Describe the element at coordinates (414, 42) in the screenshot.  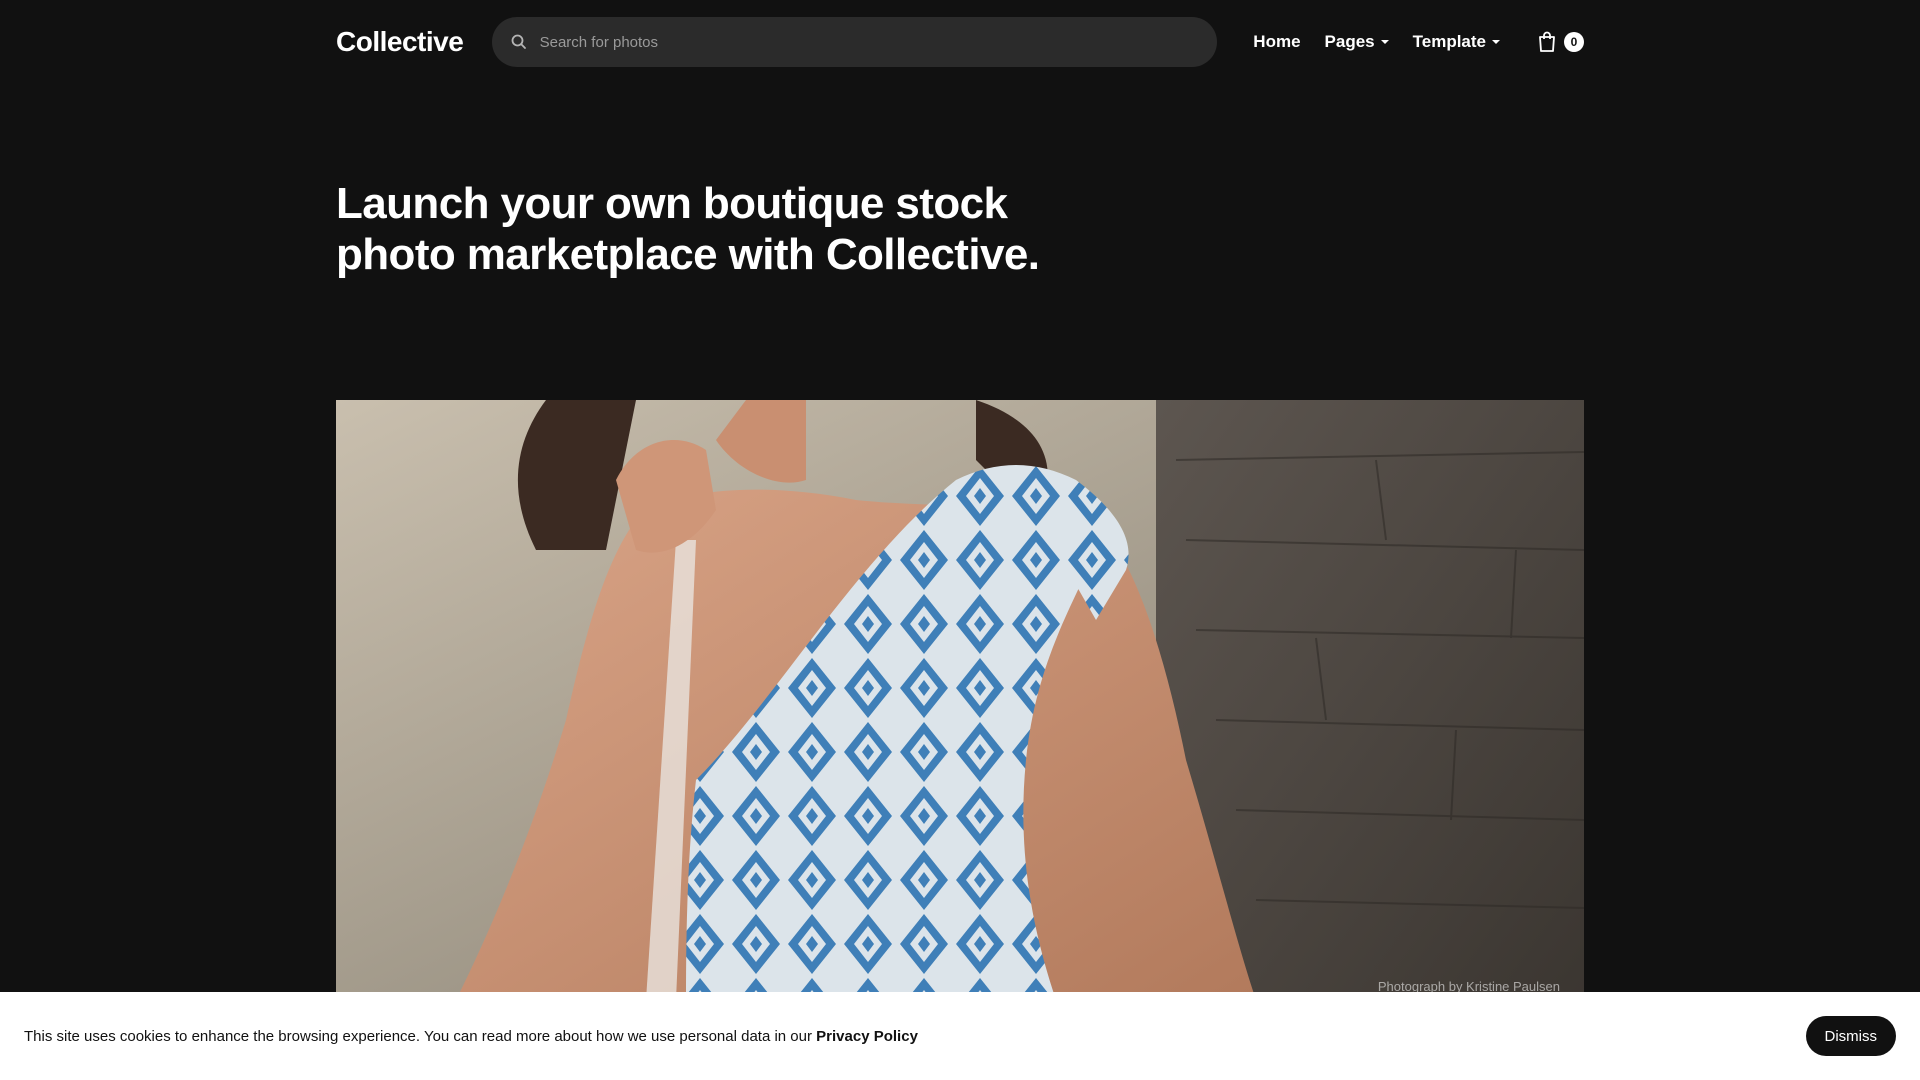
I see `logo: Collective` at that location.